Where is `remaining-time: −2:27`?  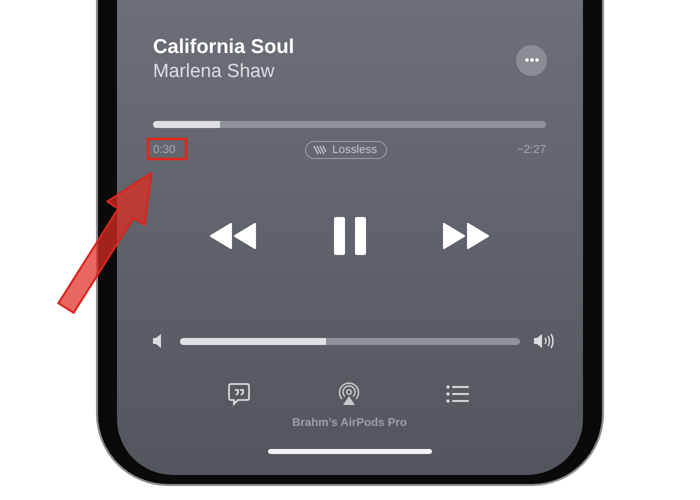
remaining-time: −2:27 is located at coordinates (531, 150).